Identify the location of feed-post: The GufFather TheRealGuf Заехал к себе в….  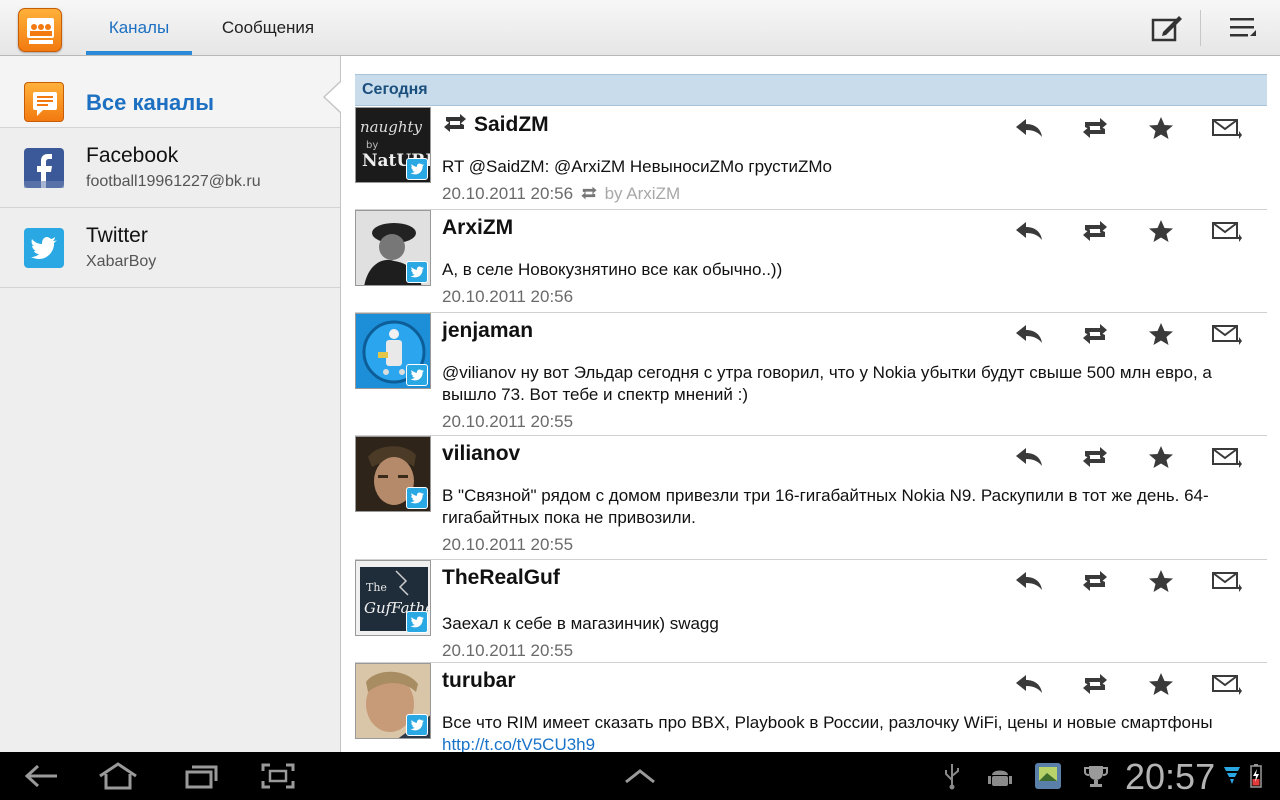
(811, 611).